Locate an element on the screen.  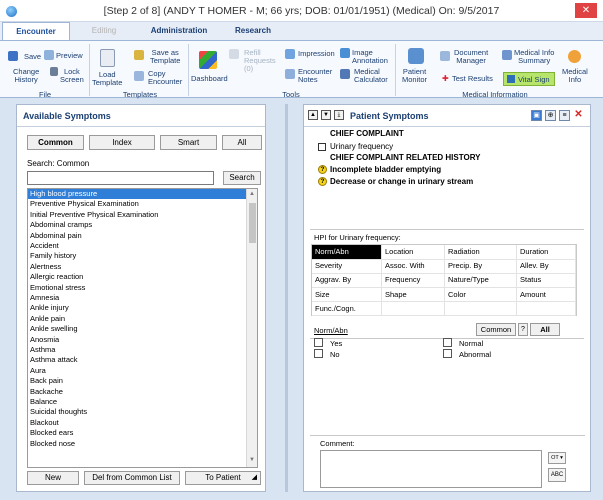
edit-icon: ≡ is located at coordinates (564, 115).